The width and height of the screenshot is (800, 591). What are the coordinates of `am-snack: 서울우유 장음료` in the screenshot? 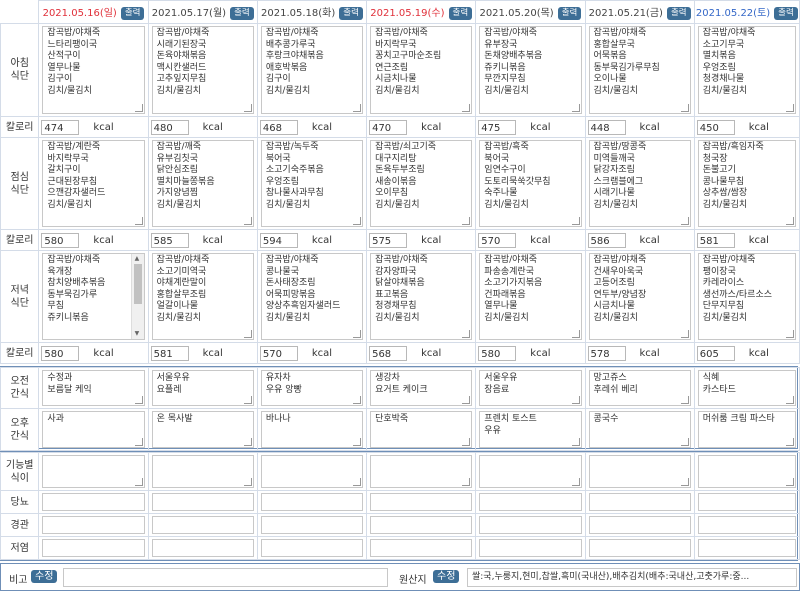 It's located at (530, 388).